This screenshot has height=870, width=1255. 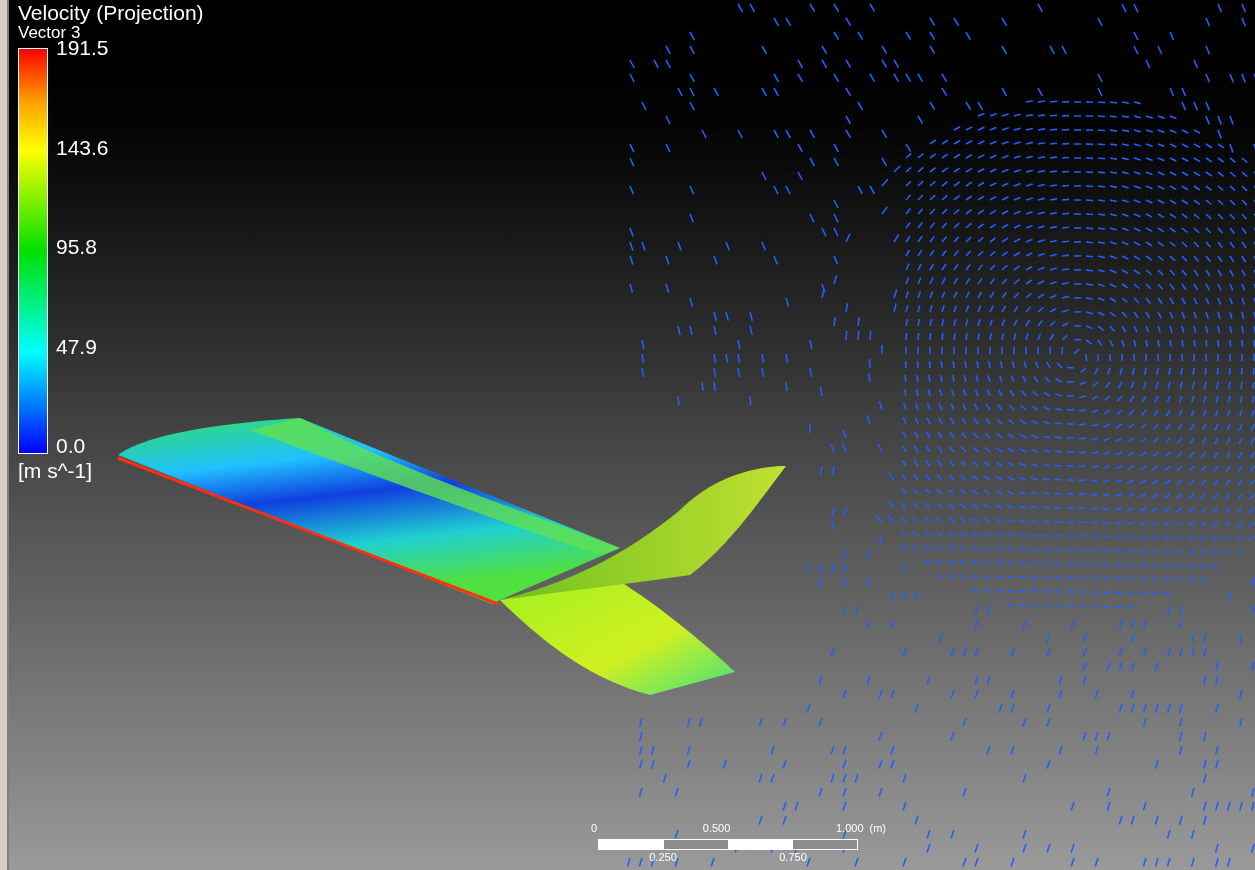 What do you see at coordinates (71, 446) in the screenshot?
I see `legend-value: 0.0` at bounding box center [71, 446].